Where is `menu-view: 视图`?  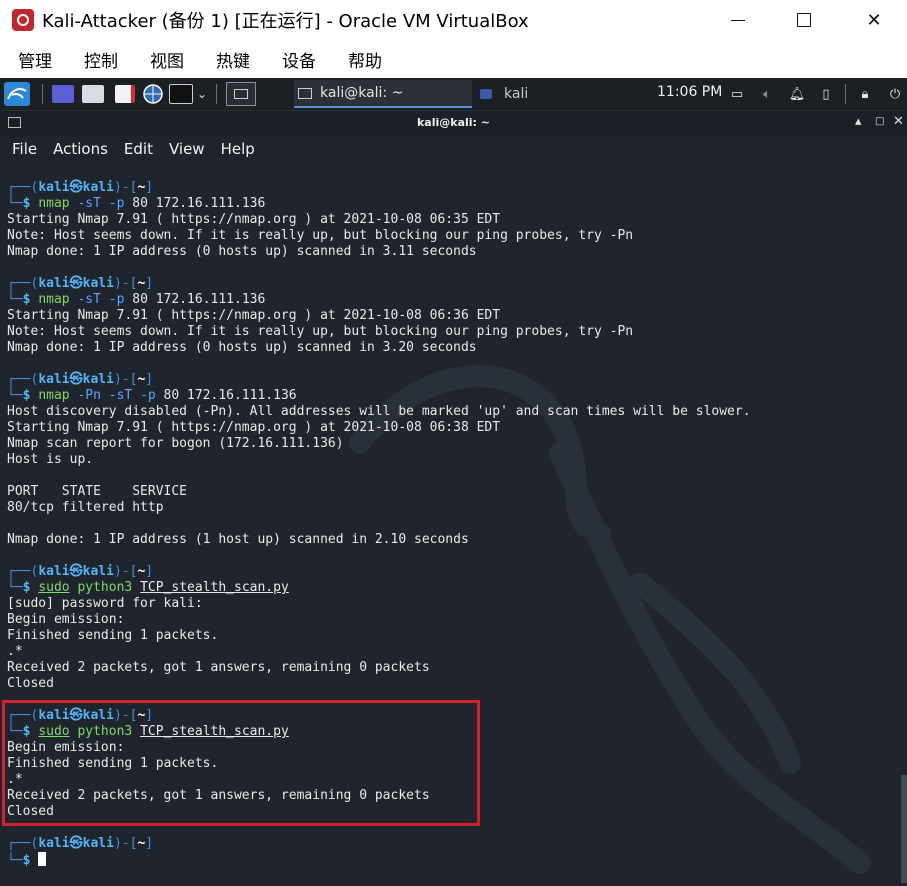
menu-view: 视图 is located at coordinates (167, 59).